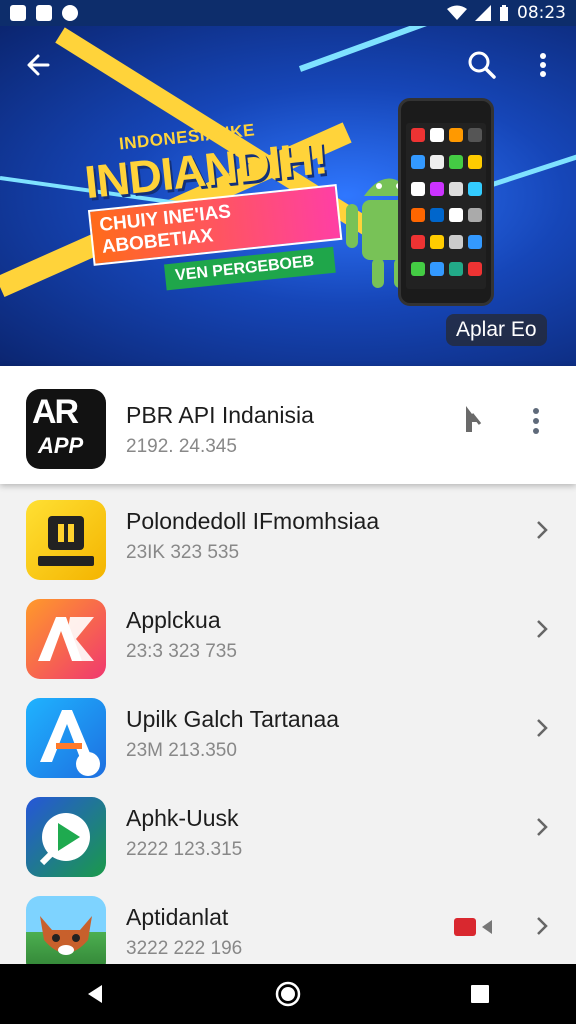 The image size is (576, 1024). What do you see at coordinates (66, 738) in the screenshot?
I see `a-logo-icon` at bounding box center [66, 738].